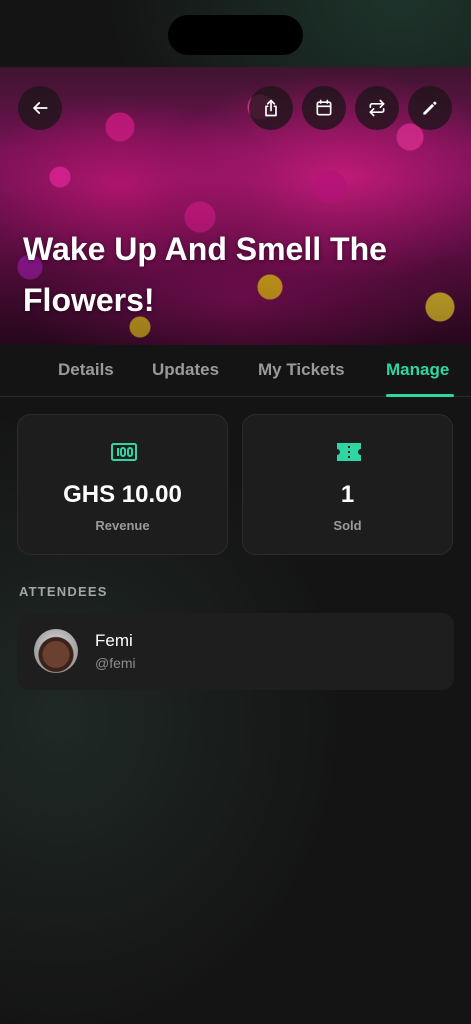  Describe the element at coordinates (63, 591) in the screenshot. I see `attendees-heading: ATTENDEES` at that location.